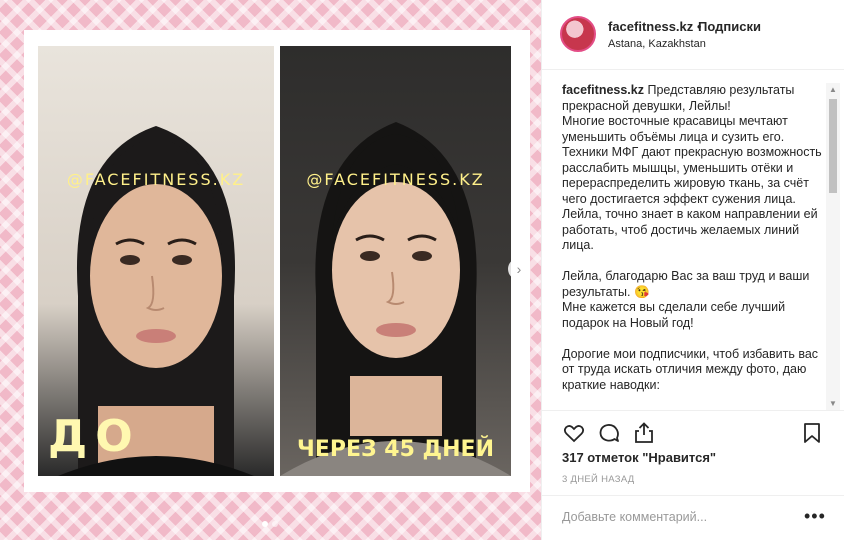 This screenshot has width=844, height=540. I want to click on header-username: facefitness.kz •, so click(654, 26).